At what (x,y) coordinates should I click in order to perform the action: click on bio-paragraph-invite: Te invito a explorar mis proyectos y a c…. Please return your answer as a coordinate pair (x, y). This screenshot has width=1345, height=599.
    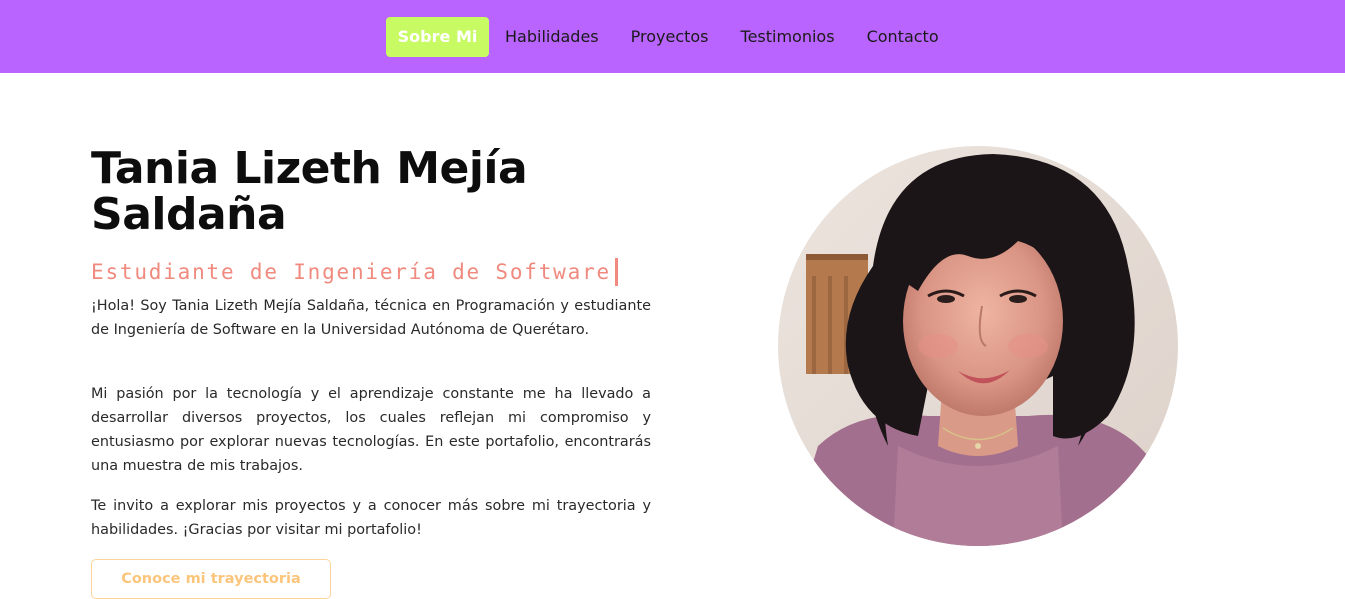
    Looking at the image, I should click on (371, 518).